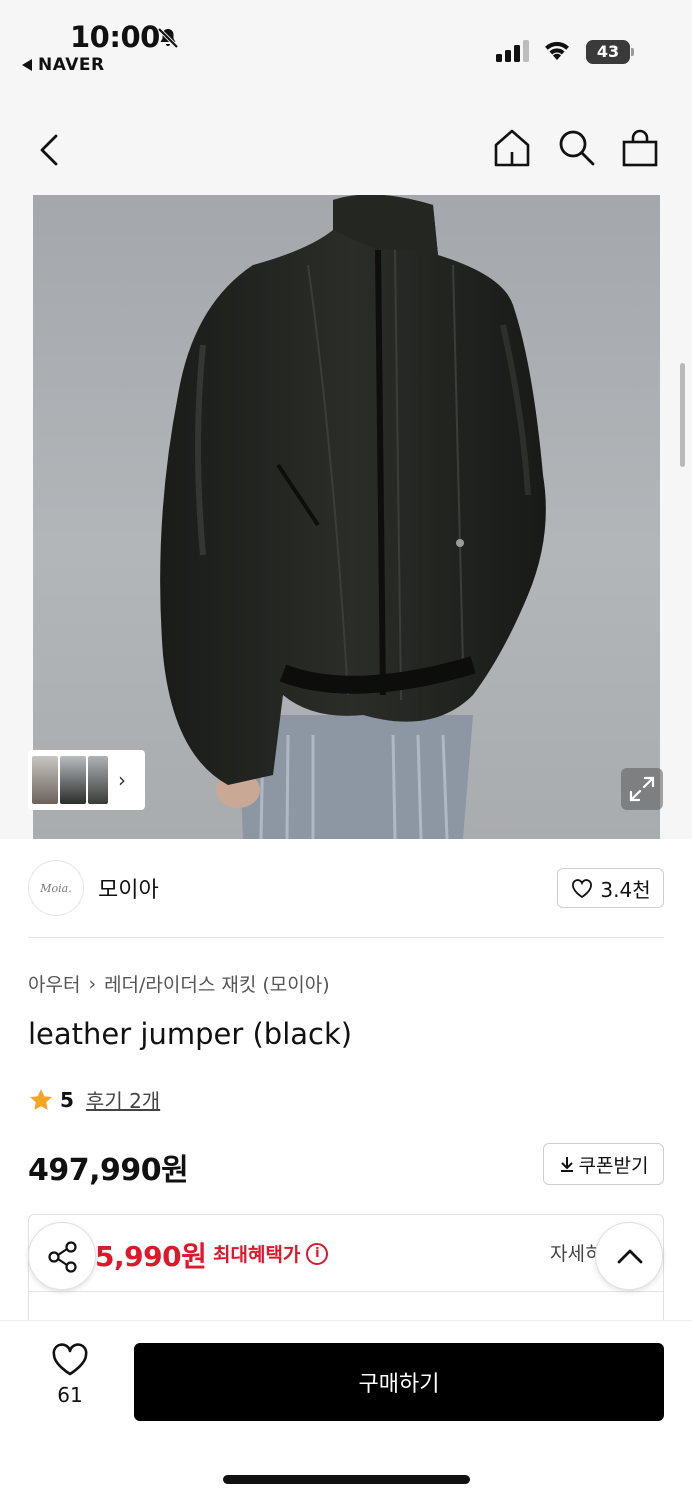 The image size is (692, 1500). I want to click on image-thumbnail-strip: ›, so click(86, 780).